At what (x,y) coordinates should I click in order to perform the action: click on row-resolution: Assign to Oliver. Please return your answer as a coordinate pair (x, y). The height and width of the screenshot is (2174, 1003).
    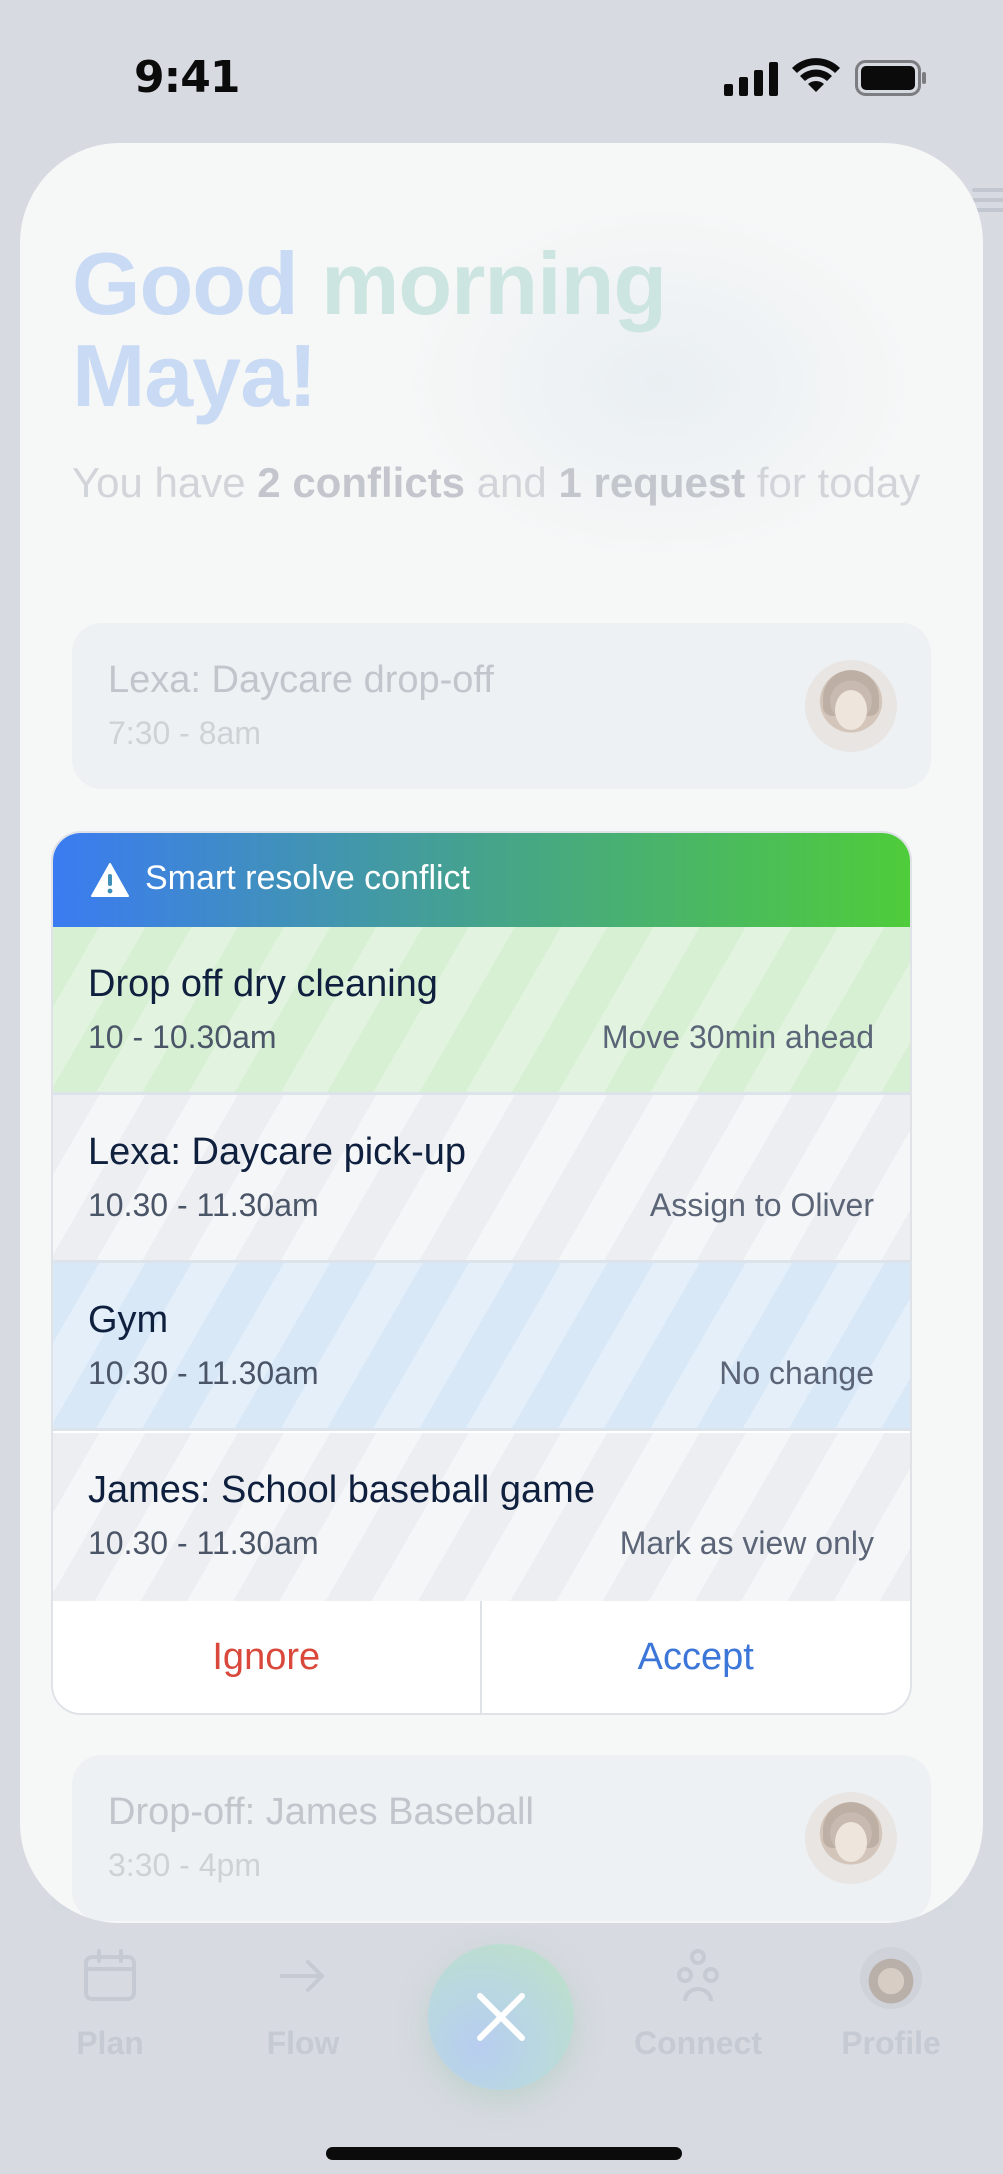
    Looking at the image, I should click on (761, 1205).